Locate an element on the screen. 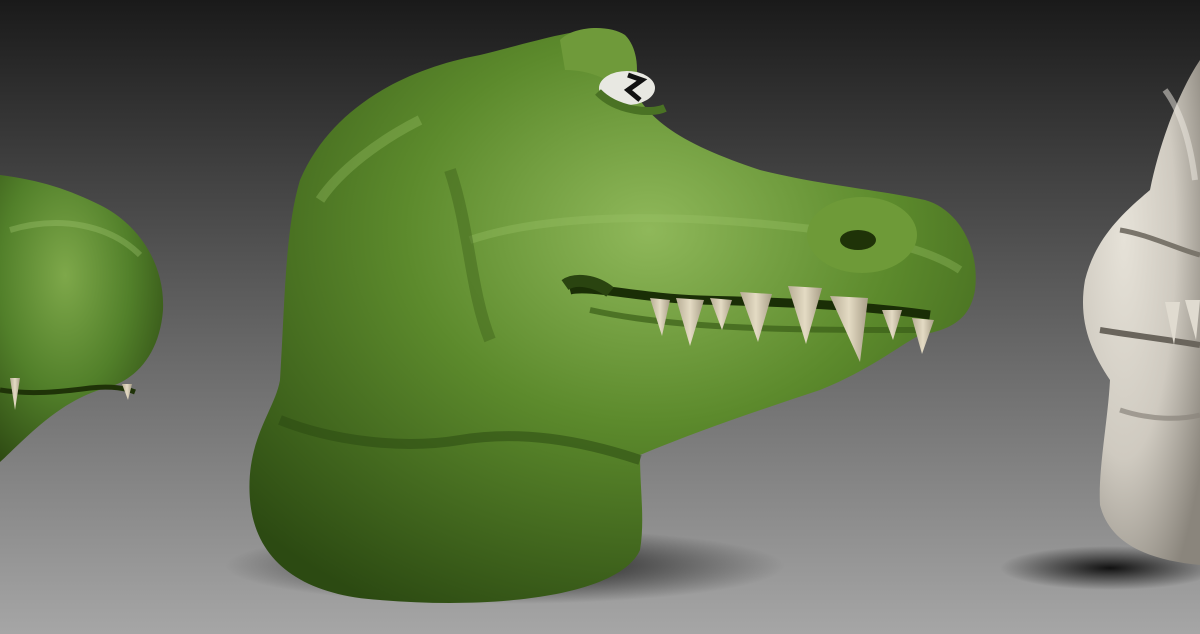 The image size is (1200, 634). nostril is located at coordinates (858, 240).